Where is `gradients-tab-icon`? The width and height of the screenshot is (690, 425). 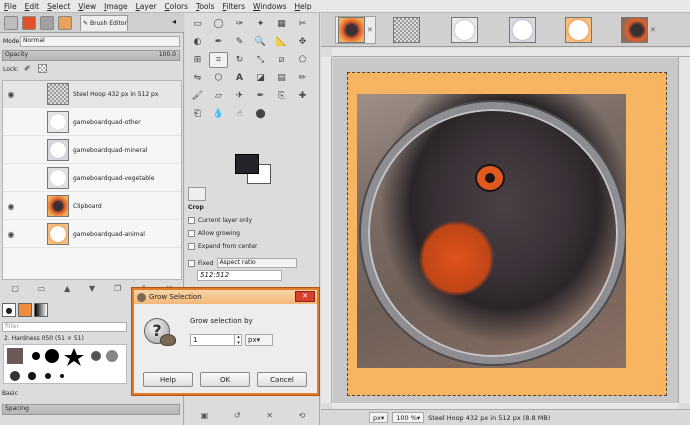
gradients-tab-icon is located at coordinates (41, 310).